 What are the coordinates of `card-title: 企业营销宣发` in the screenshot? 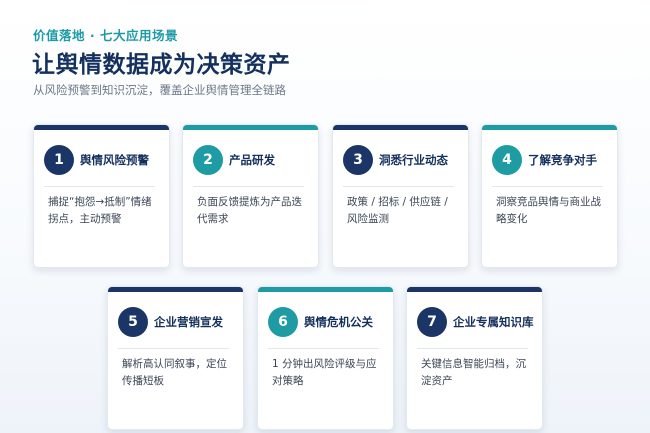 It's located at (188, 322).